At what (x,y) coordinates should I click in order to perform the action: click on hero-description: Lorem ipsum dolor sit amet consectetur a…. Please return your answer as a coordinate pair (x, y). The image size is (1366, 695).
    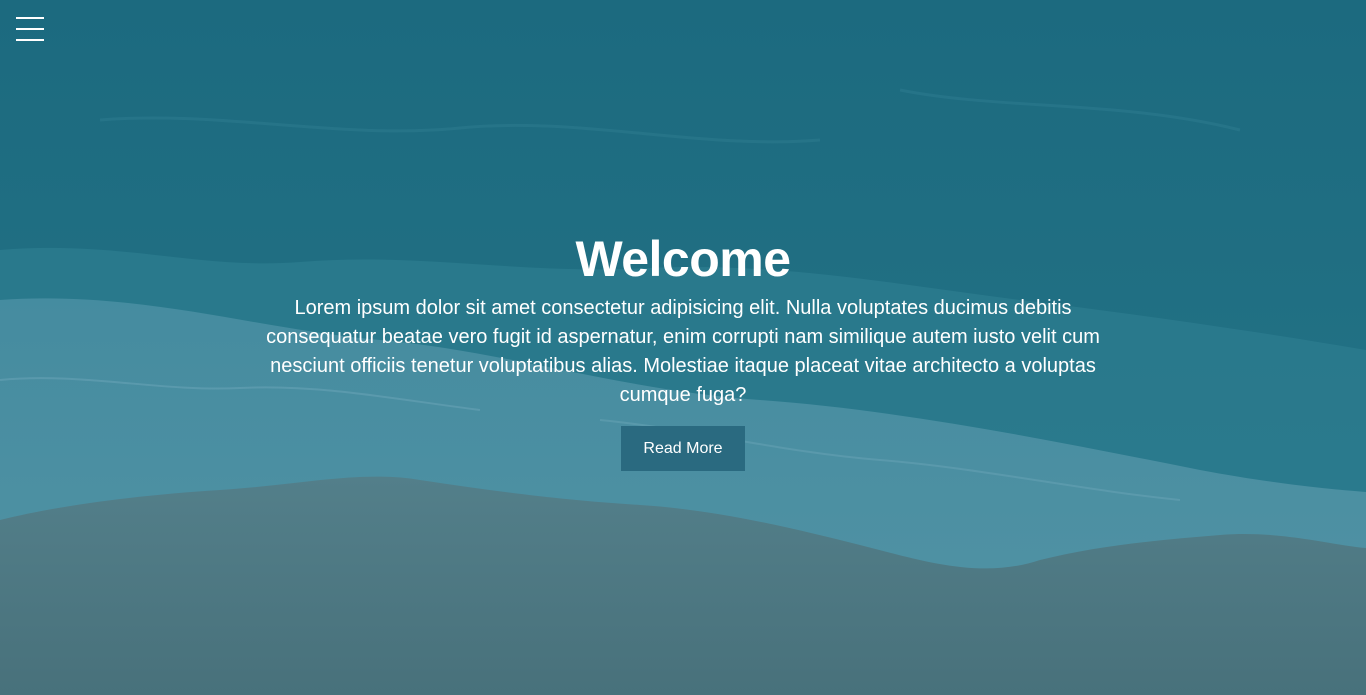
    Looking at the image, I should click on (683, 351).